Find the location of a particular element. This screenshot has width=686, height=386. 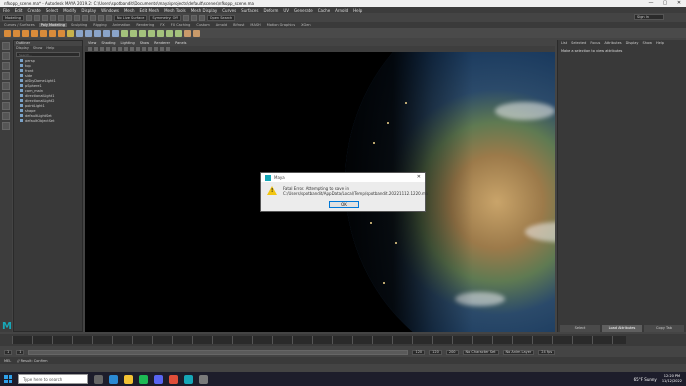

attr-tab-list: List is located at coordinates (564, 43).